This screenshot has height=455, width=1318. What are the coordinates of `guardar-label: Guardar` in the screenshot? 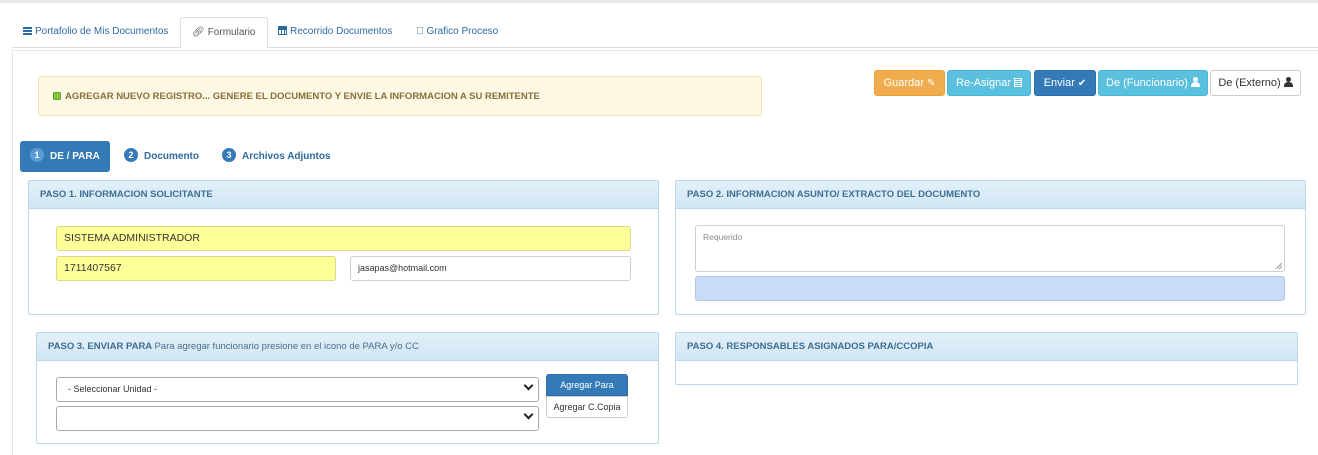 It's located at (903, 83).